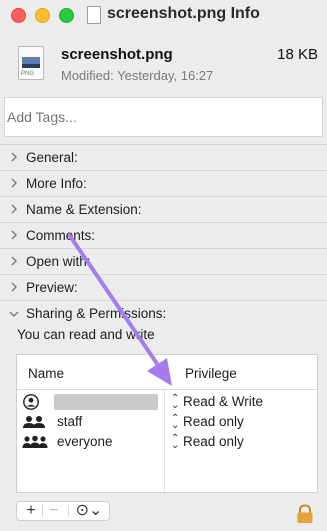 This screenshot has width=327, height=531. I want to click on png-file-icon: PNG, so click(31, 63).